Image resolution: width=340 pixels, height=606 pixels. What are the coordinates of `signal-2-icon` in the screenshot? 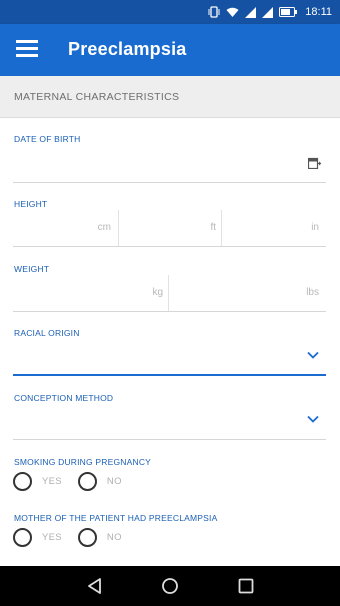 It's located at (268, 12).